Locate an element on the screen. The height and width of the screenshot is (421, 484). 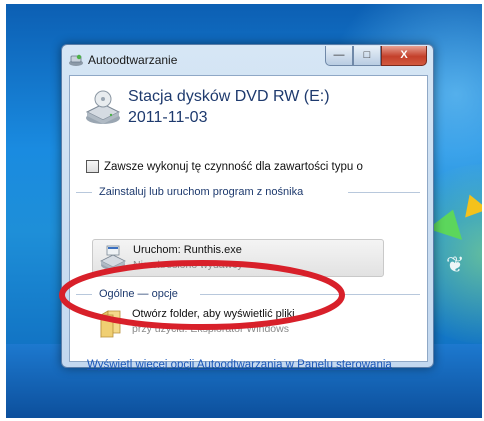
drive-date: 2011-11-03 is located at coordinates (168, 117).